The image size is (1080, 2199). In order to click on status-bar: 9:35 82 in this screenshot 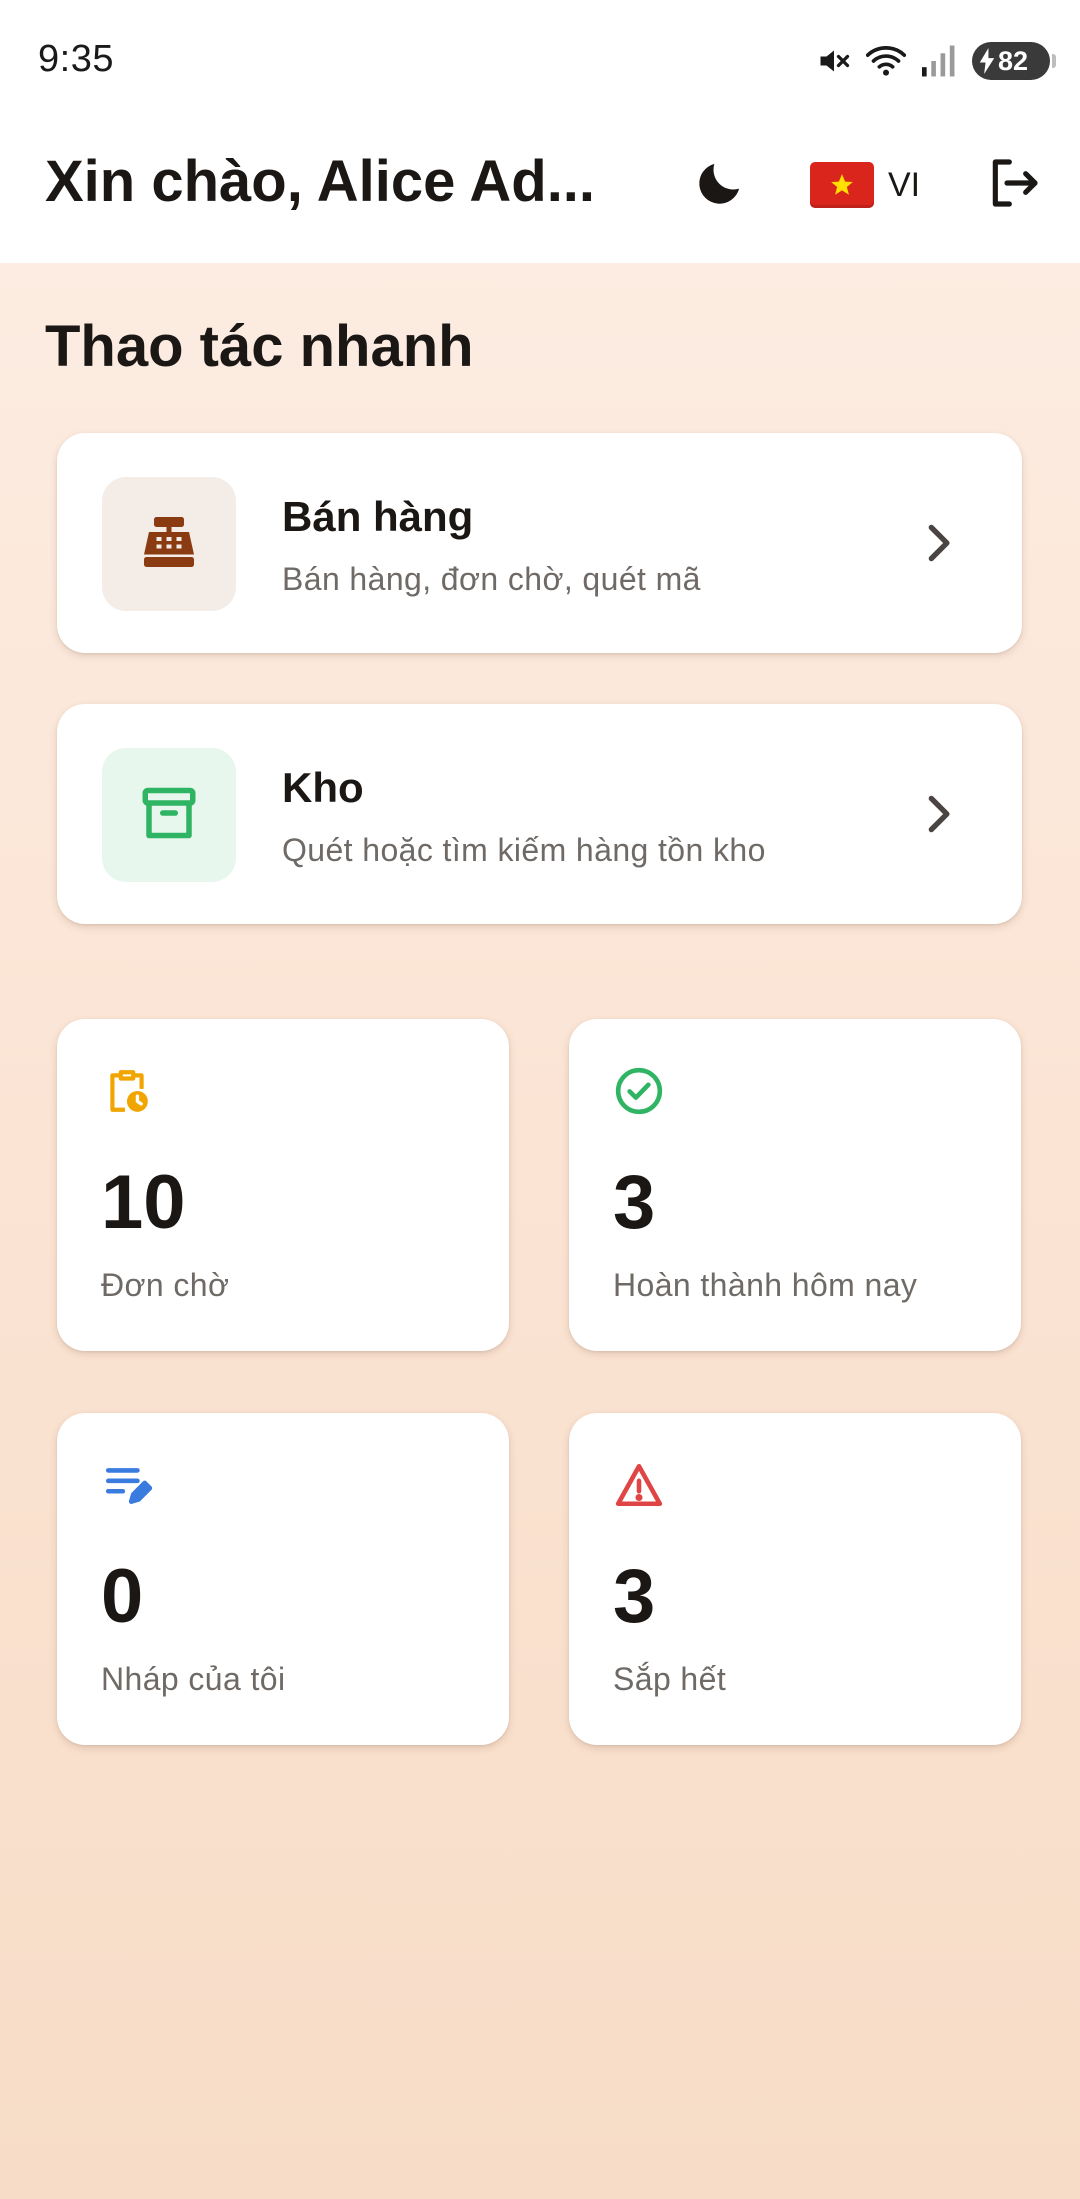, I will do `click(540, 60)`.